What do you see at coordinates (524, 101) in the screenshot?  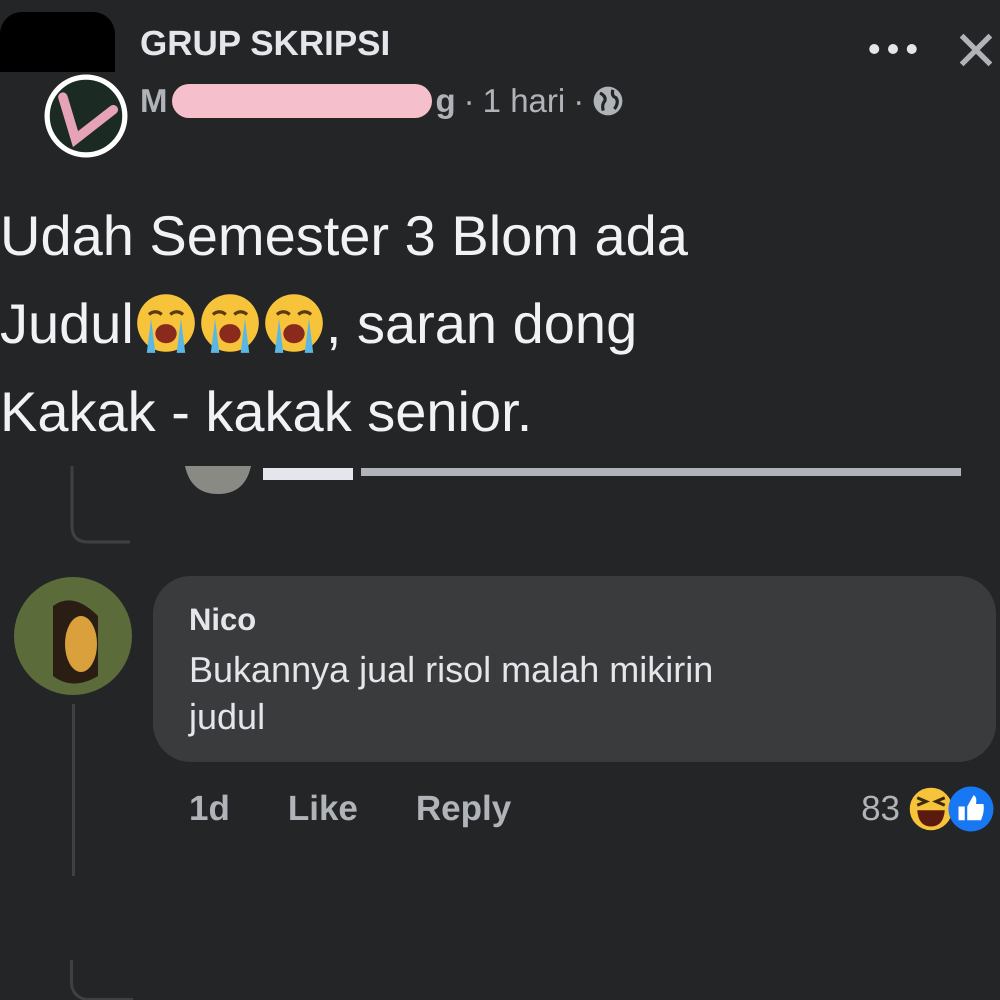 I see `post-time: 1 hari` at bounding box center [524, 101].